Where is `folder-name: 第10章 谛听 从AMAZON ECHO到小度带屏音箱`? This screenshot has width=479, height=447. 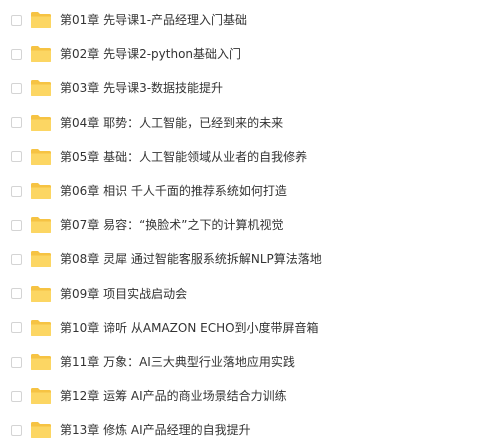 folder-name: 第10章 谛听 从AMAZON ECHO到小度带屏音箱 is located at coordinates (189, 328).